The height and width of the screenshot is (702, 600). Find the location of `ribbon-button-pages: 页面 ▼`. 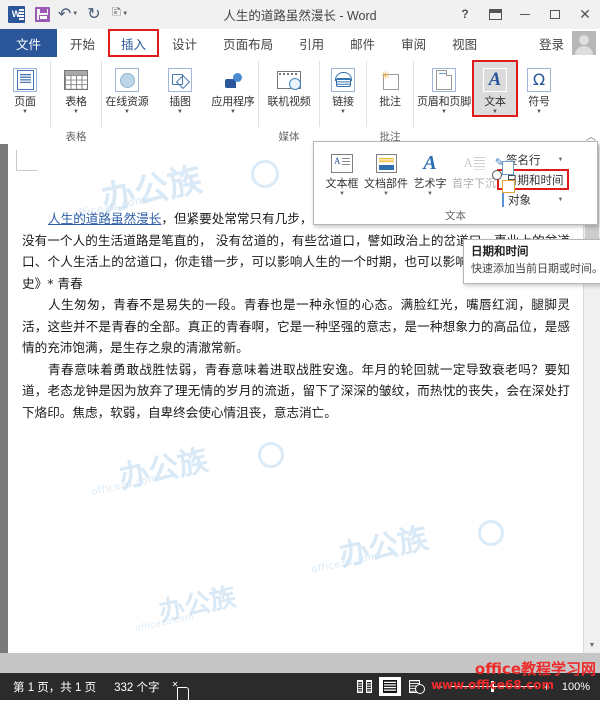

ribbon-button-pages: 页面 ▼ is located at coordinates (25, 88).